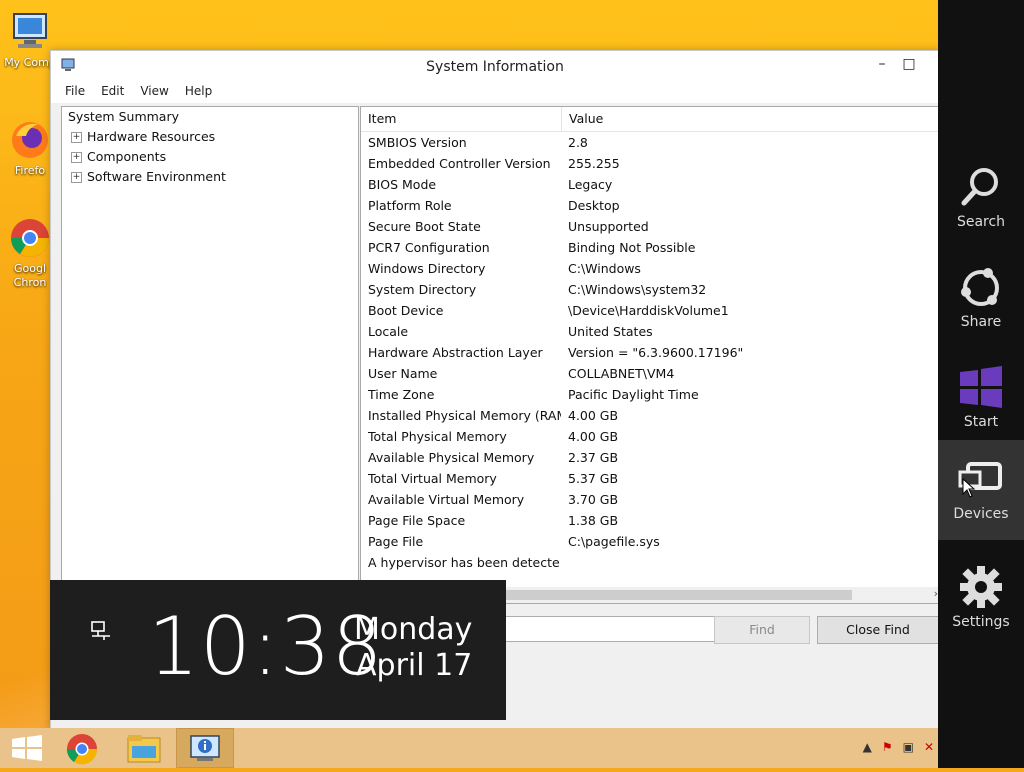 The width and height of the screenshot is (1024, 772). What do you see at coordinates (205, 748) in the screenshot?
I see `taskbar-system-information` at bounding box center [205, 748].